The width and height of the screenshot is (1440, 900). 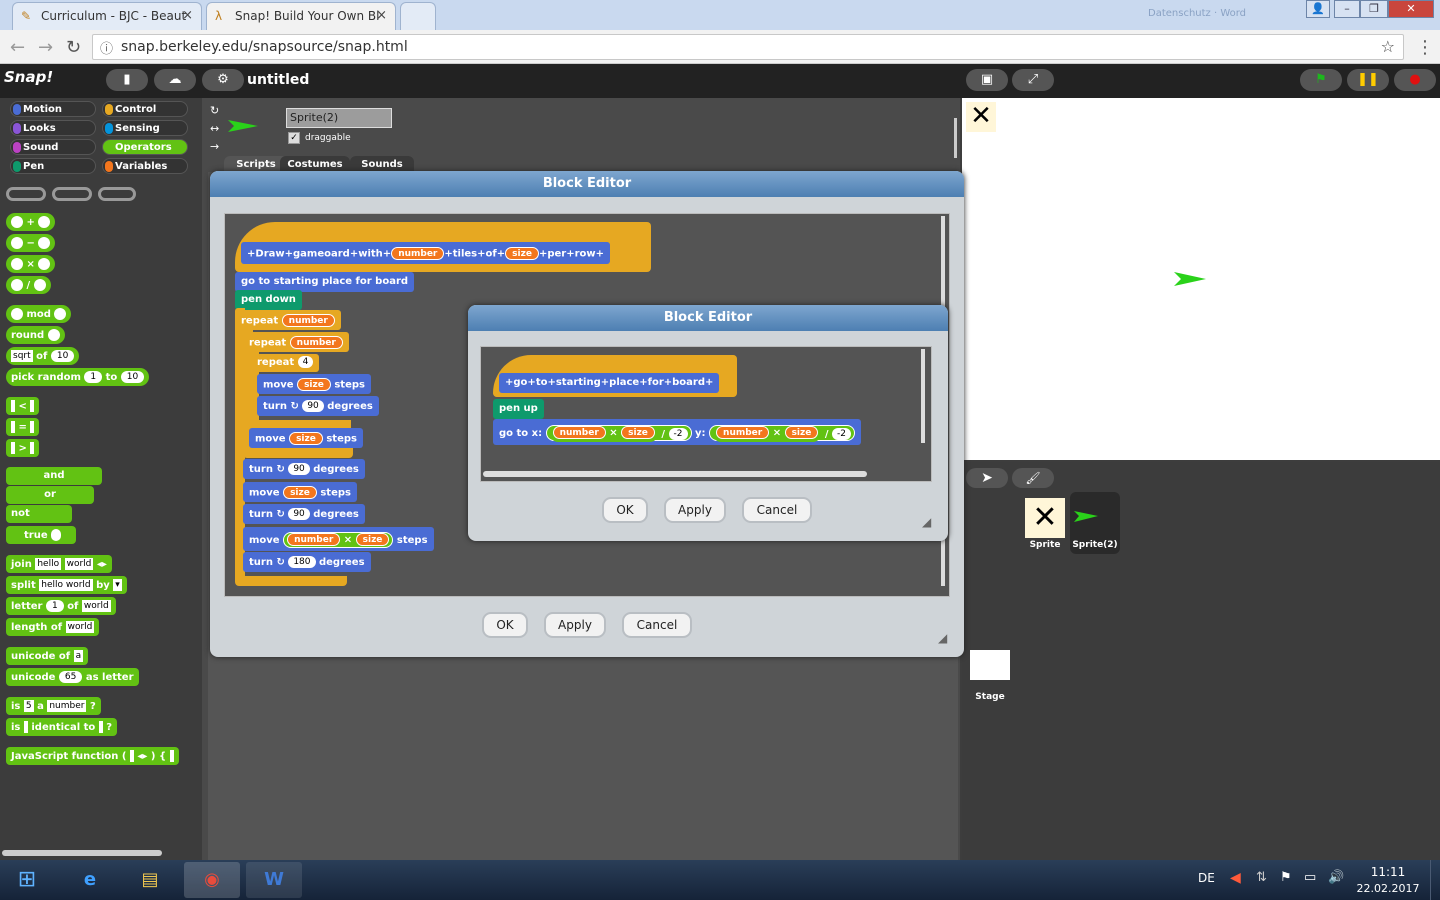 What do you see at coordinates (418, 16) in the screenshot?
I see `new-tab-button` at bounding box center [418, 16].